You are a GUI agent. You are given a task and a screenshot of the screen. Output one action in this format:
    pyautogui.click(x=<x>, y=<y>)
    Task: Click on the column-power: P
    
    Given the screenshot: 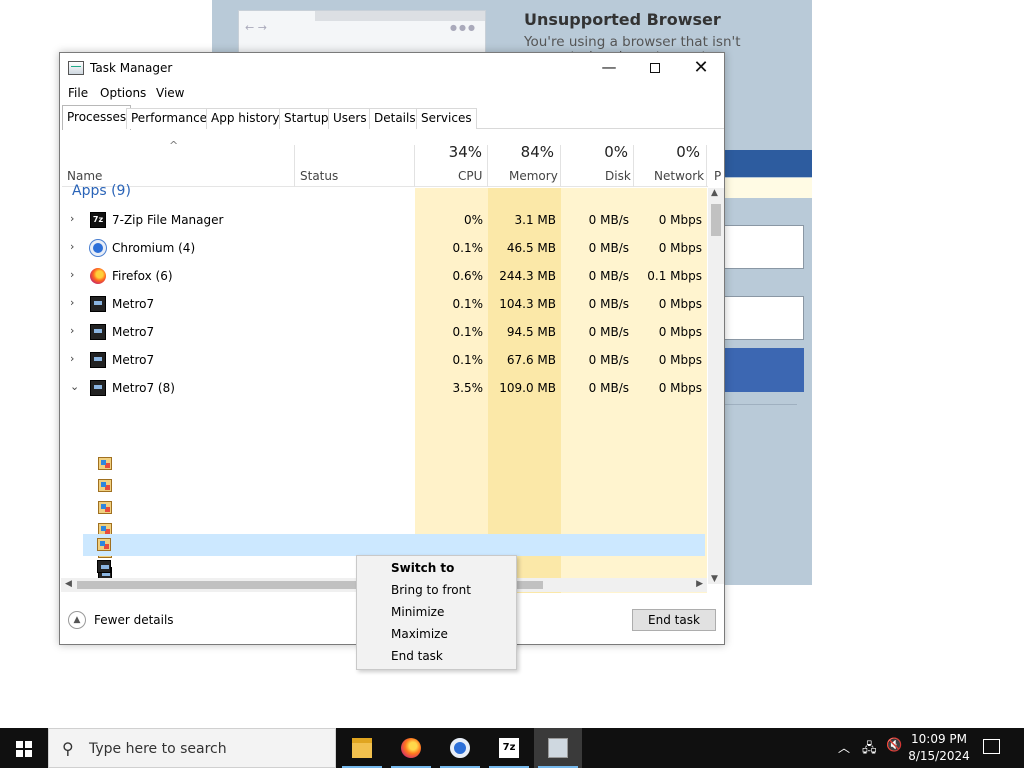 What is the action you would take?
    pyautogui.click(x=717, y=176)
    